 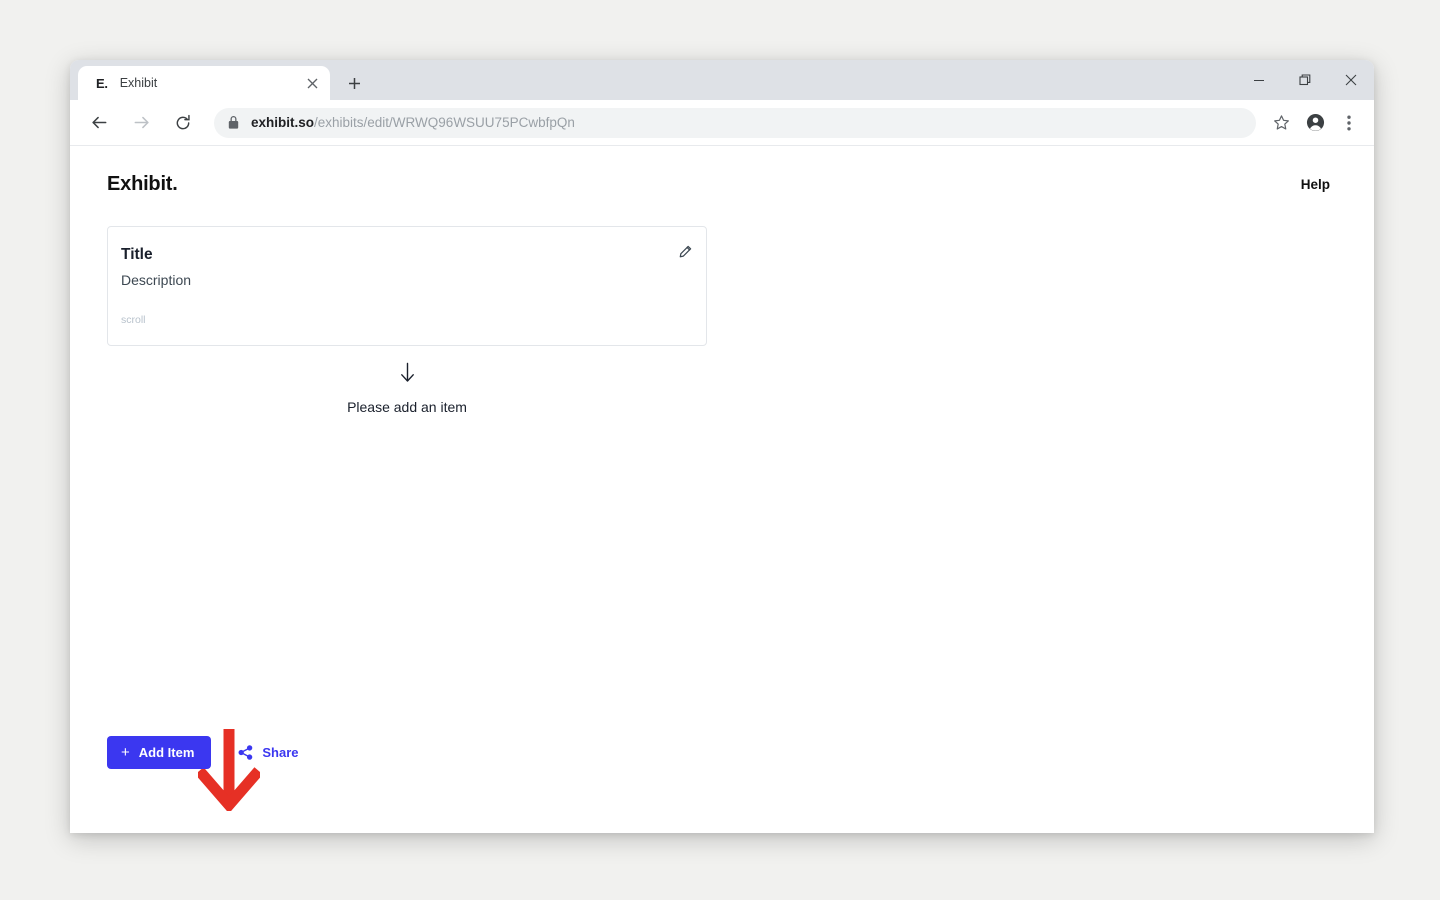 What do you see at coordinates (407, 388) in the screenshot?
I see `empty-state: Please add an item` at bounding box center [407, 388].